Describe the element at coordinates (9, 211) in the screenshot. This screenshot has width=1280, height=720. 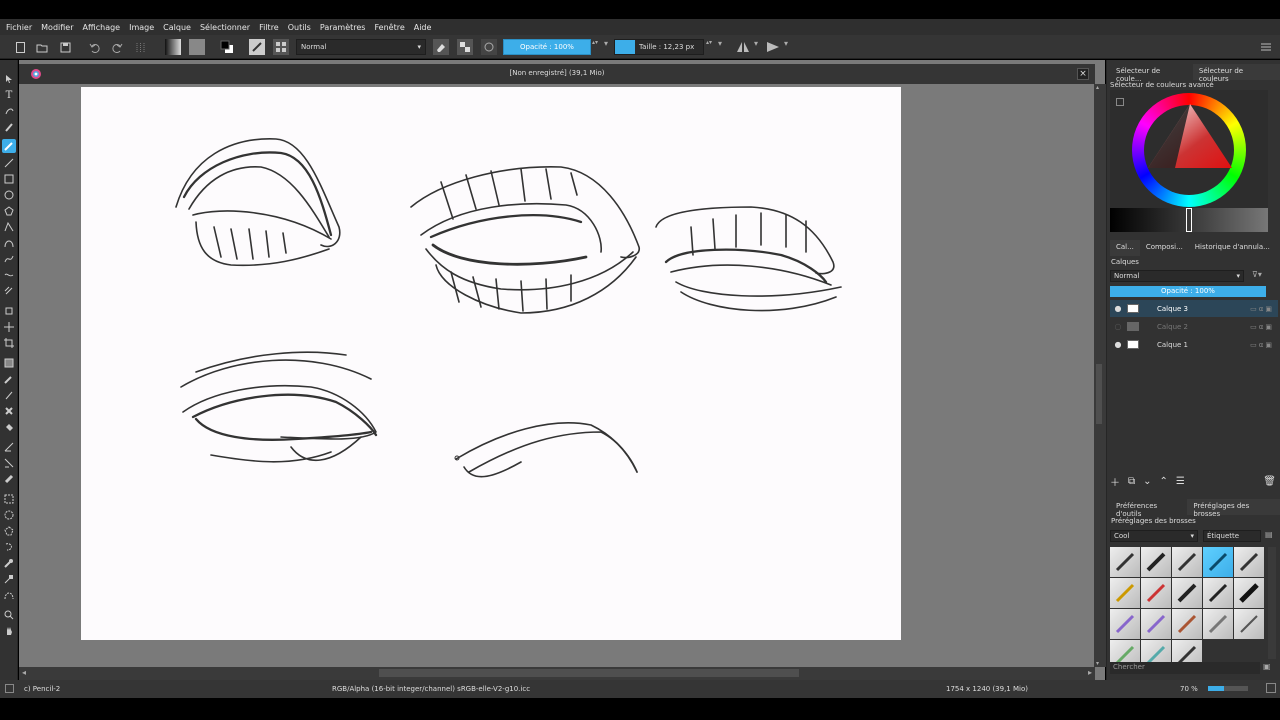
I see `polygon-tool-icon` at that location.